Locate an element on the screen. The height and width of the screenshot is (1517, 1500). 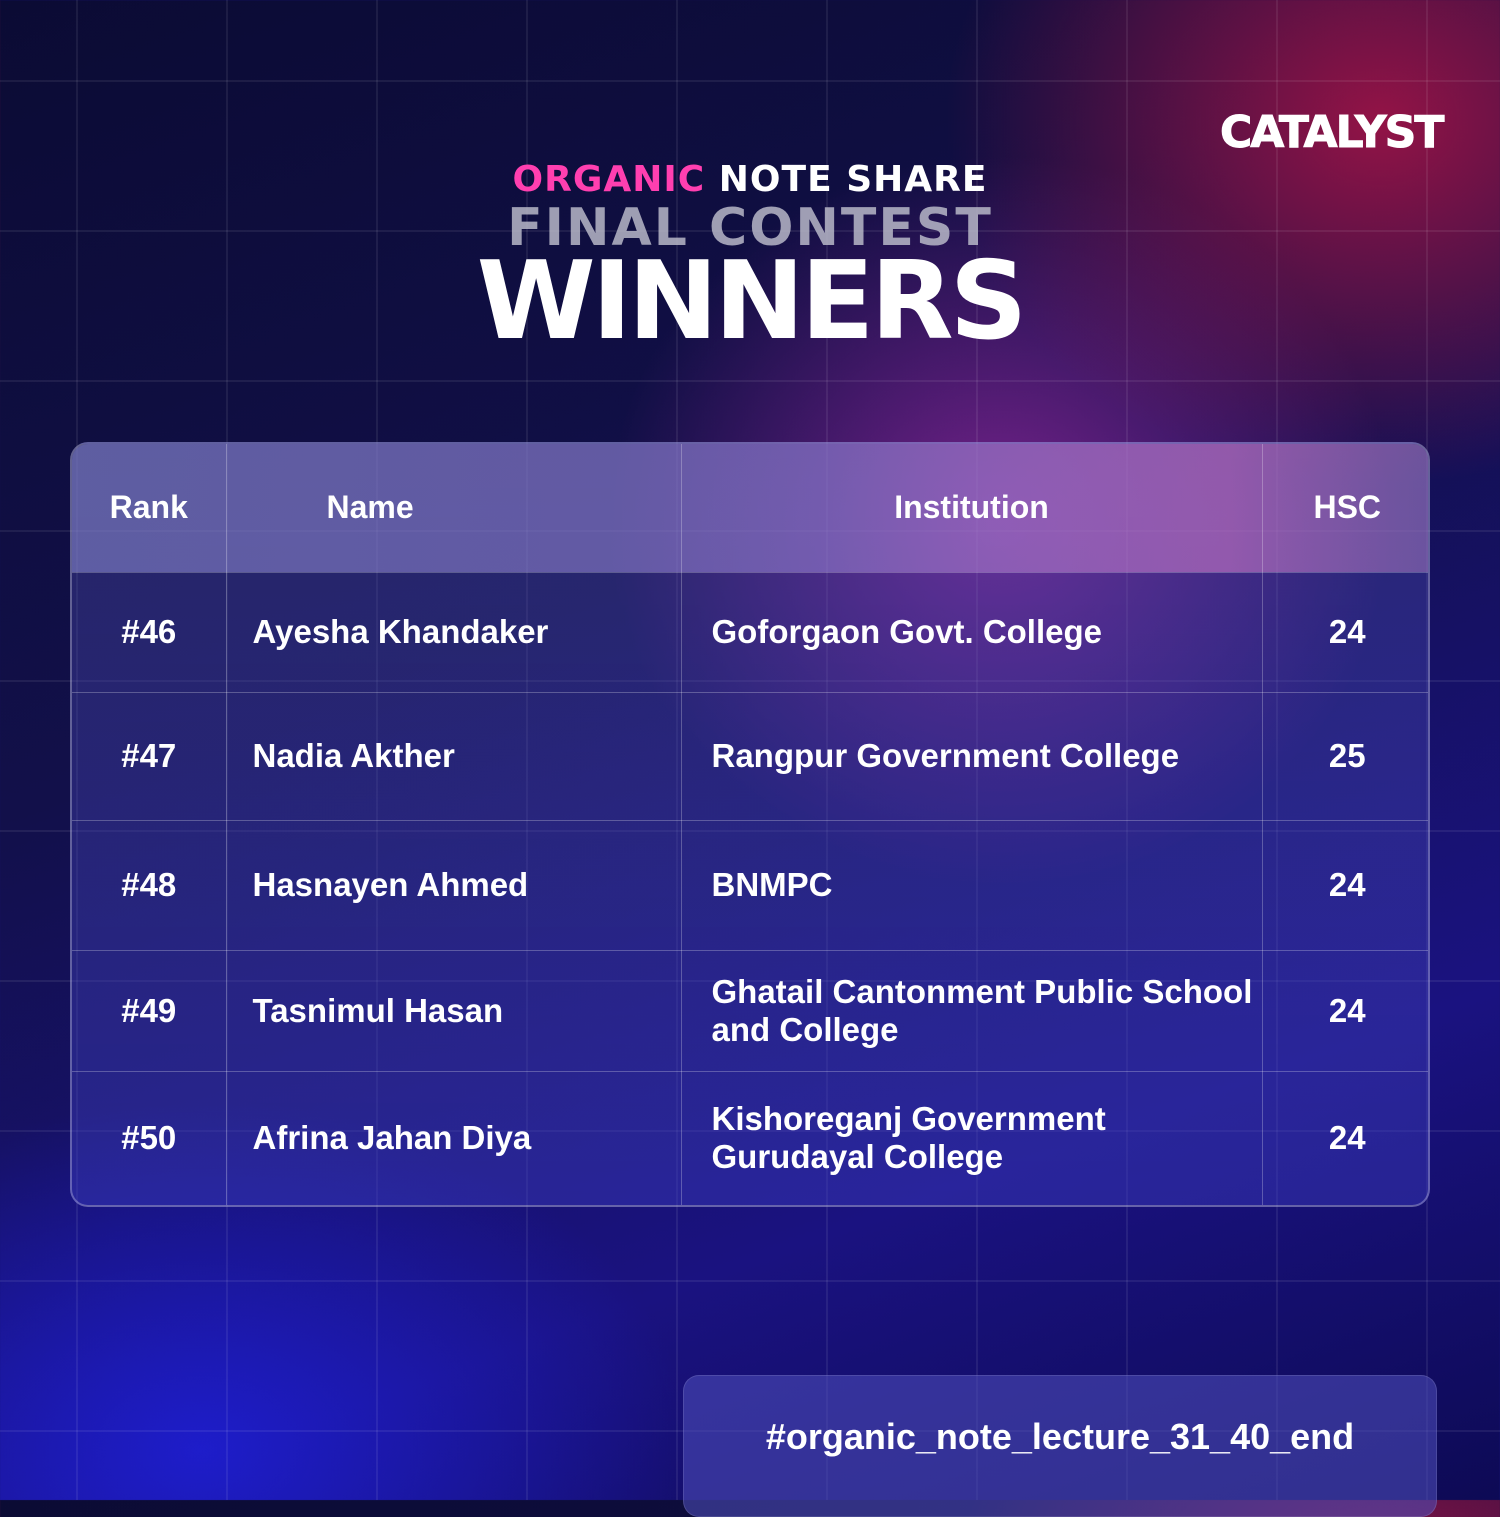
column-header-rank: Rank is located at coordinates (149, 508).